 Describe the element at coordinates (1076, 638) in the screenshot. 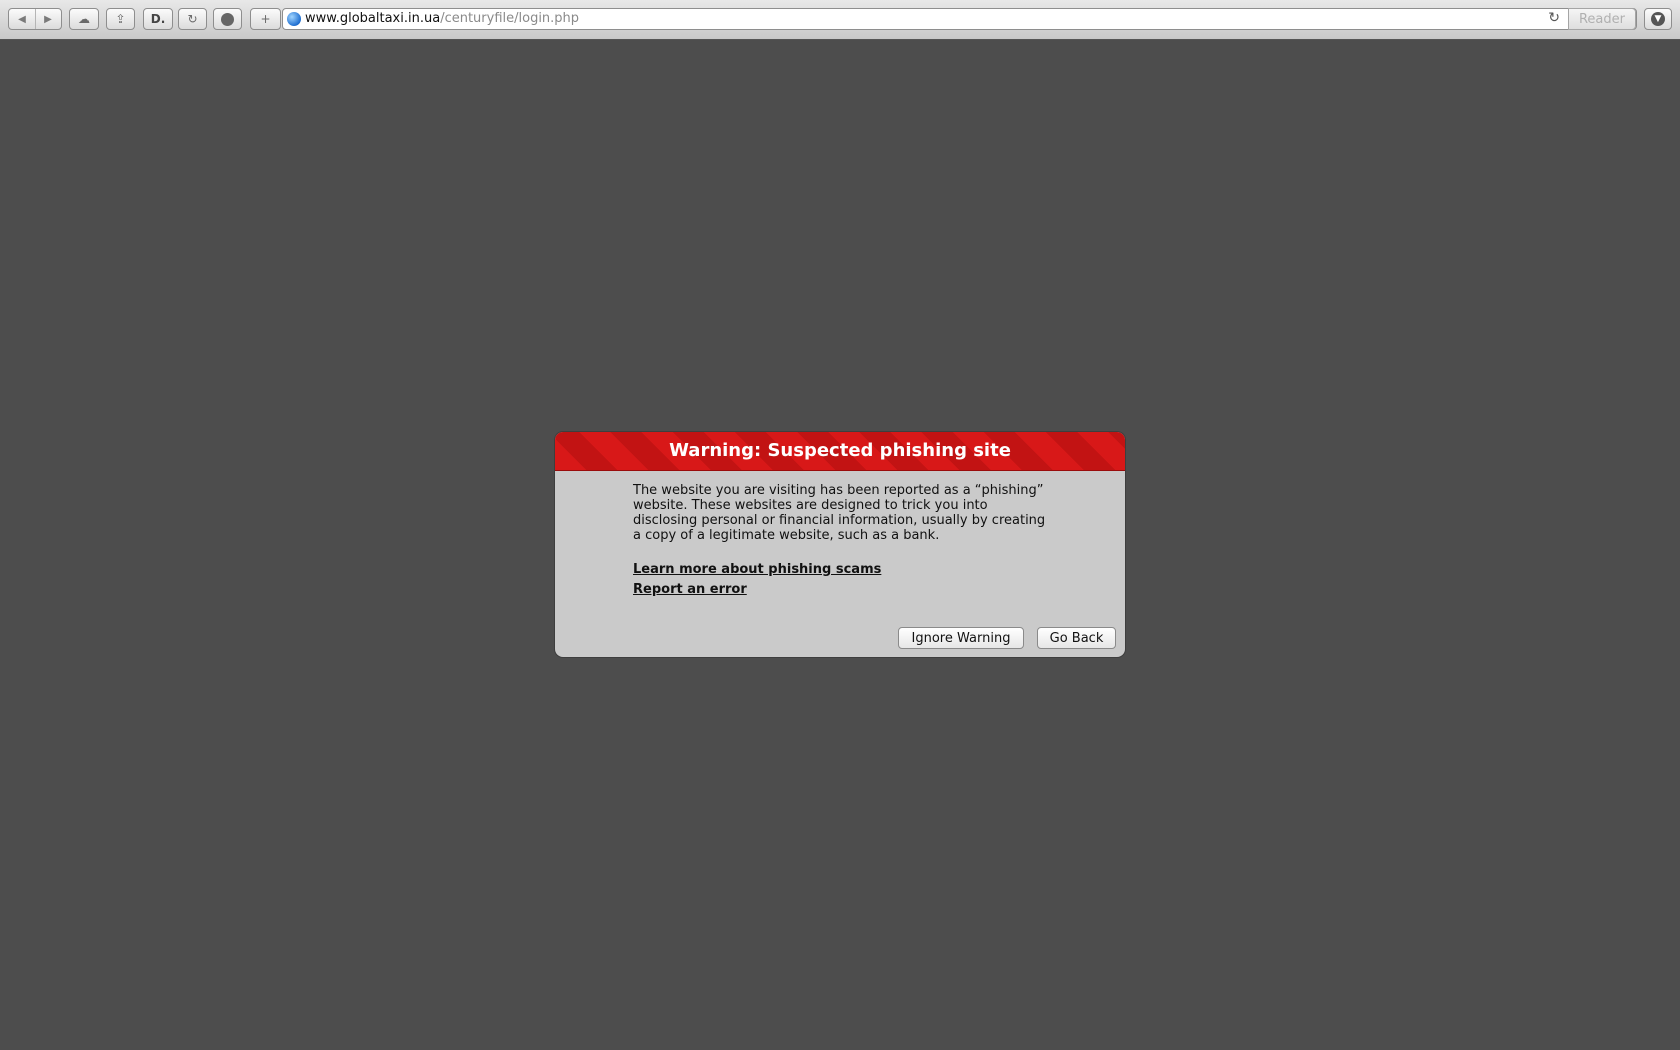

I see `go-back-button: Go Back` at that location.